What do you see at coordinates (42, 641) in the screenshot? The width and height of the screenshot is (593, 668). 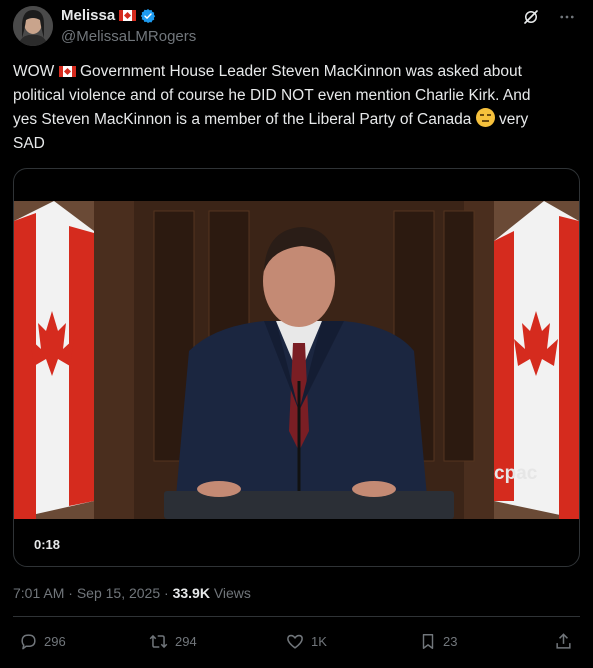 I see `reply-button: 296` at bounding box center [42, 641].